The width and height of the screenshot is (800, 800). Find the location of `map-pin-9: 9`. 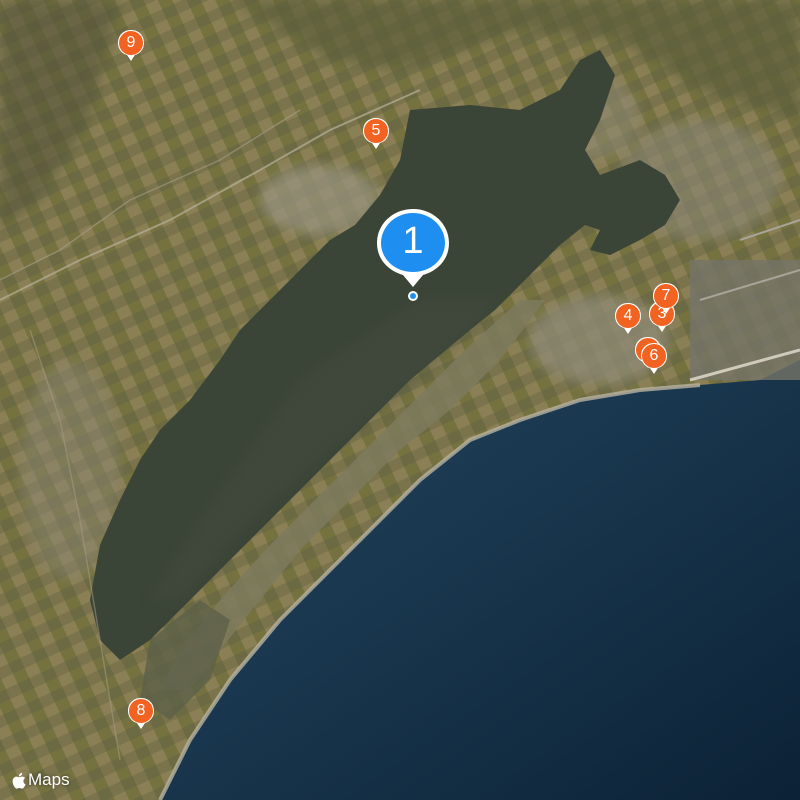

map-pin-9: 9 is located at coordinates (131, 48).